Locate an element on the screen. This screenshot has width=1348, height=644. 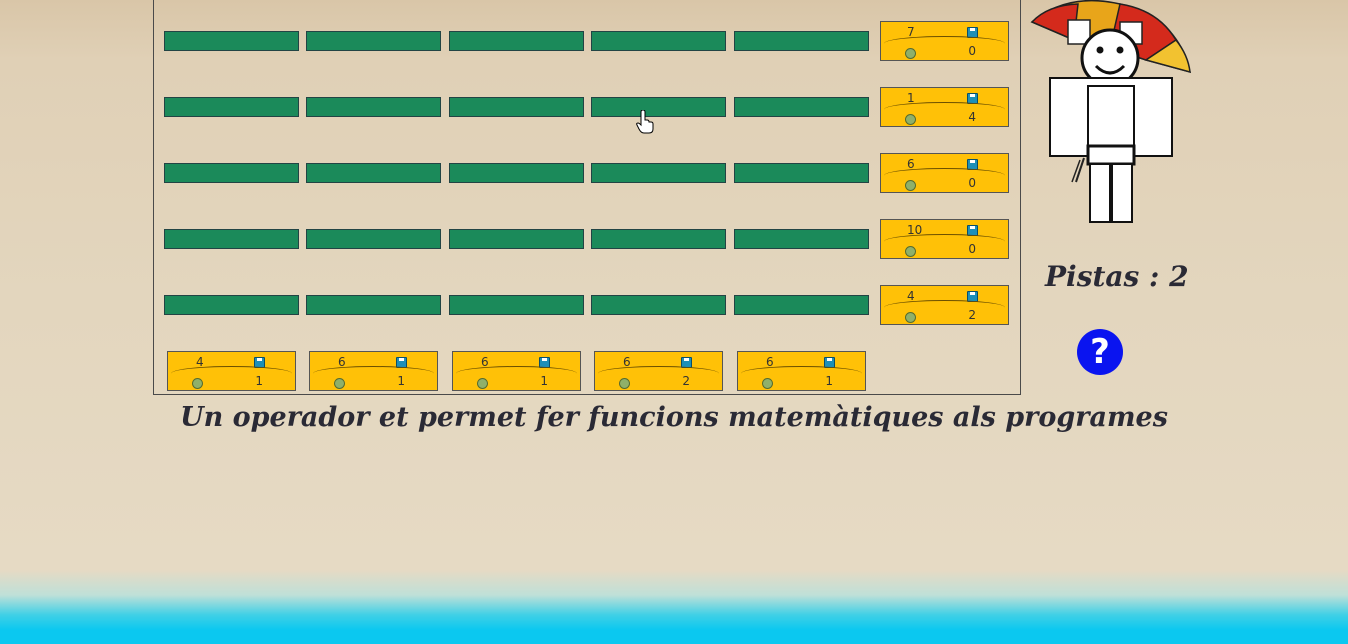
row-target-card: 1 4 is located at coordinates (944, 107).